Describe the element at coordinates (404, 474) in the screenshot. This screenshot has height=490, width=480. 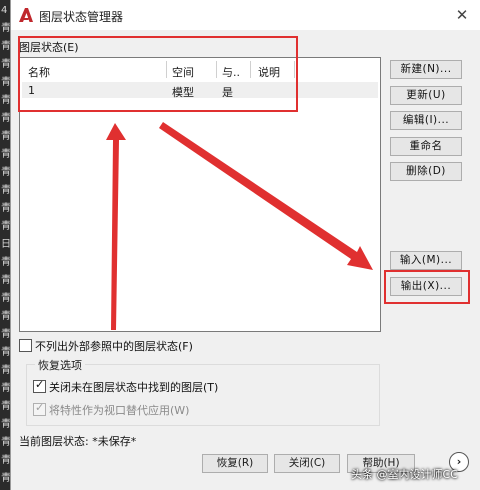
I see `watermark-text: 头条 @室内设计师CC` at that location.